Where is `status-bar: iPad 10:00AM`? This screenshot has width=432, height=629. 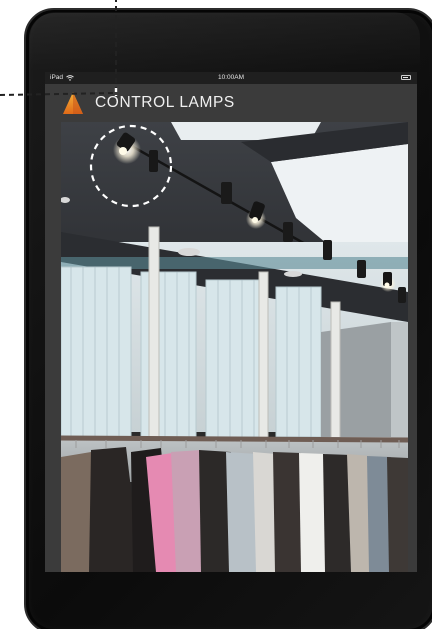
status-bar: iPad 10:00AM is located at coordinates (231, 78).